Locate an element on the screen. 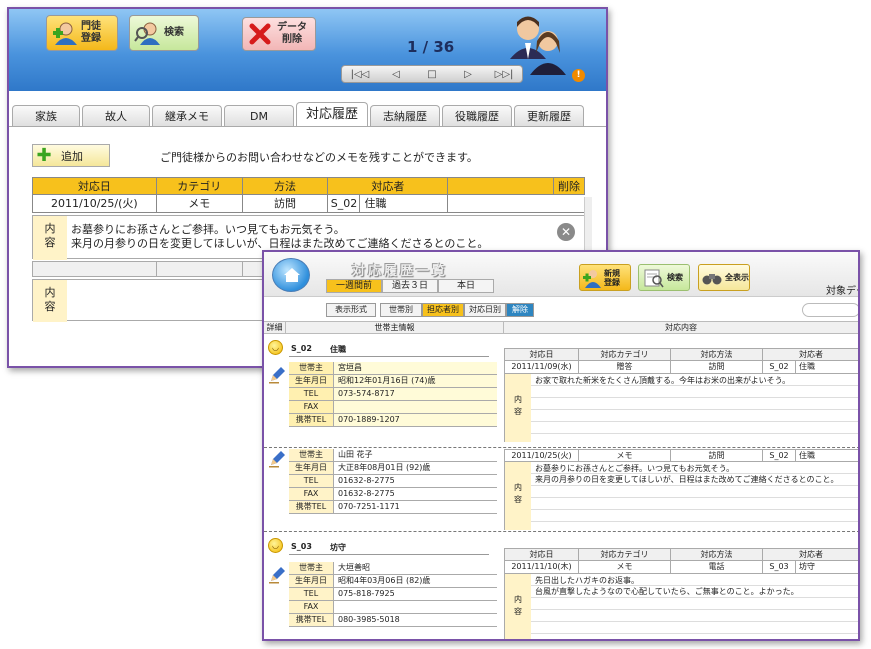  filter-by-household: 世帯別 is located at coordinates (401, 310).